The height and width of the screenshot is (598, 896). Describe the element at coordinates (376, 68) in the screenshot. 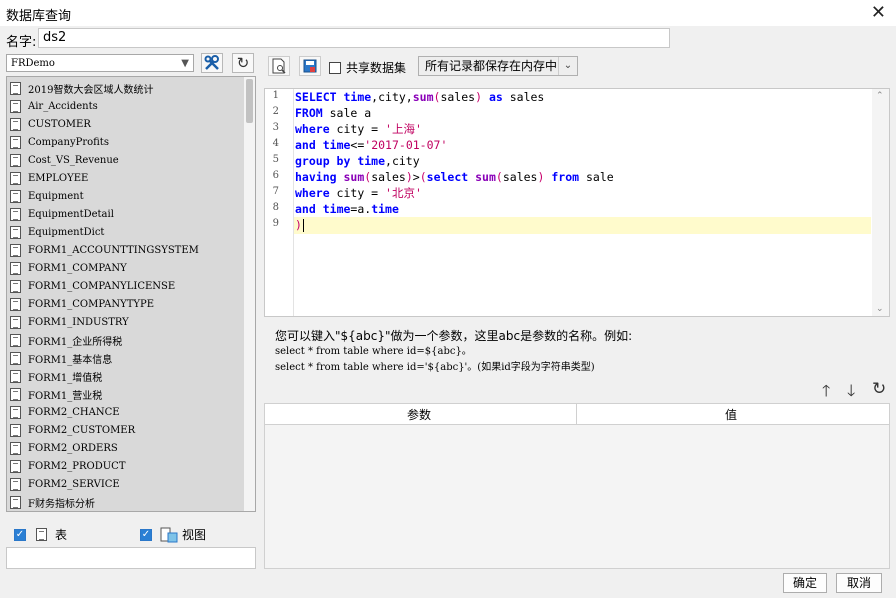

I see `share-dataset-label: 共享数据集` at that location.